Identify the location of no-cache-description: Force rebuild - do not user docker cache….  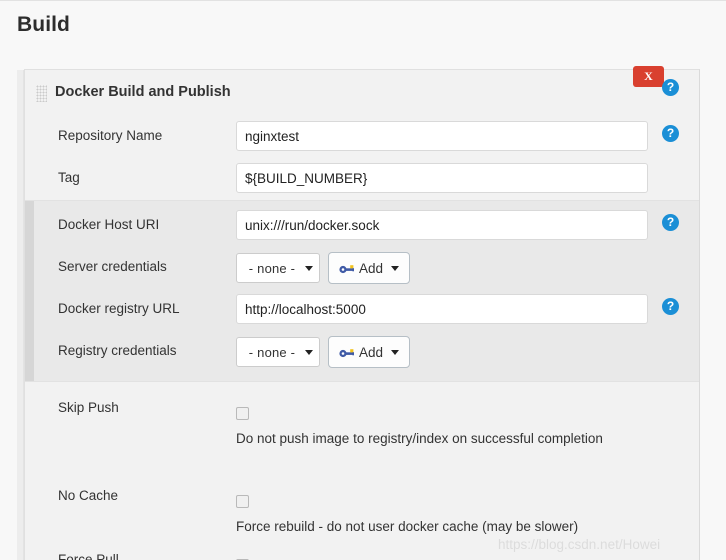
(407, 526).